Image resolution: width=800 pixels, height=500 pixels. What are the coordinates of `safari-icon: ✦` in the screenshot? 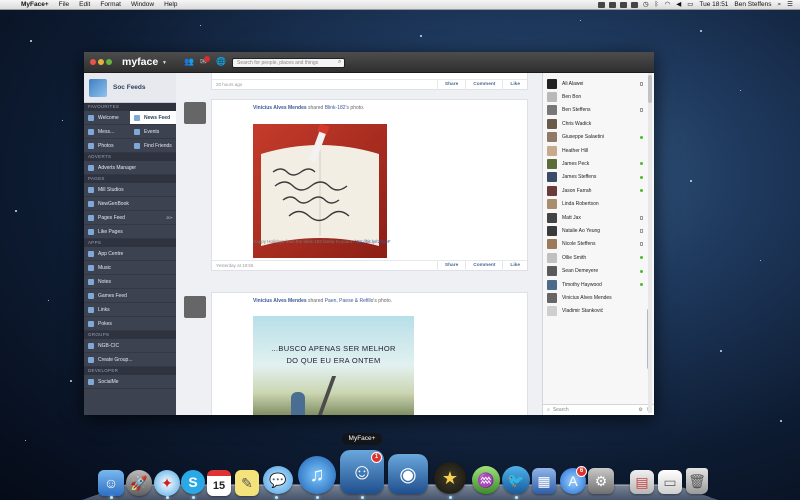 It's located at (167, 483).